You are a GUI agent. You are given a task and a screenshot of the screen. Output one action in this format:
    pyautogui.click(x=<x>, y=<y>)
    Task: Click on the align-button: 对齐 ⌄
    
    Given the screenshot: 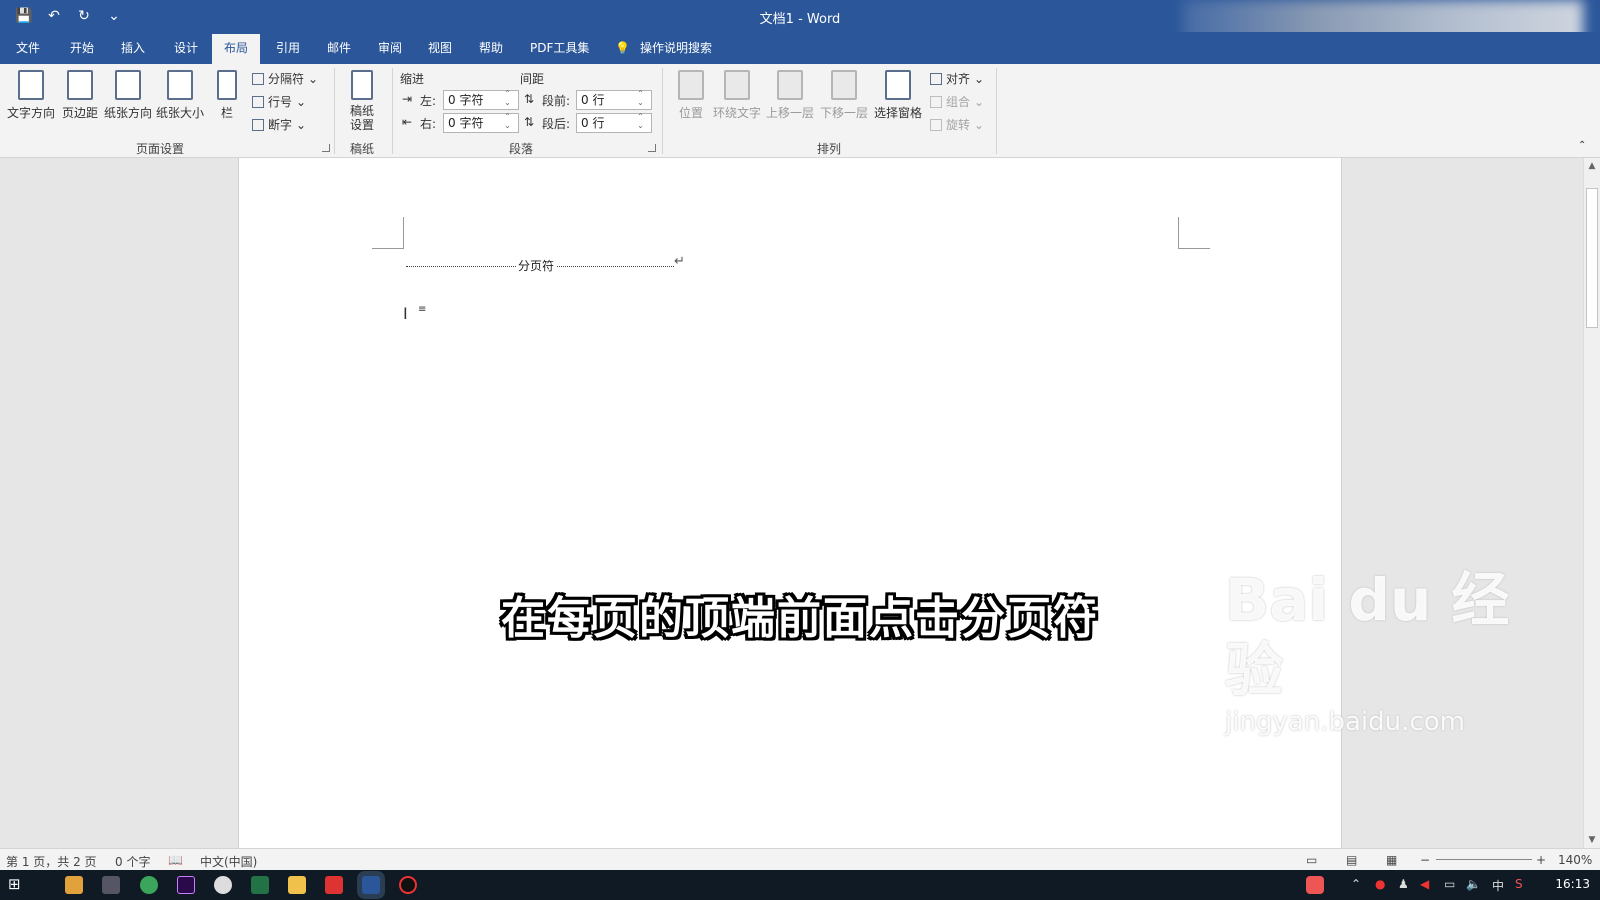 What is the action you would take?
    pyautogui.click(x=957, y=78)
    